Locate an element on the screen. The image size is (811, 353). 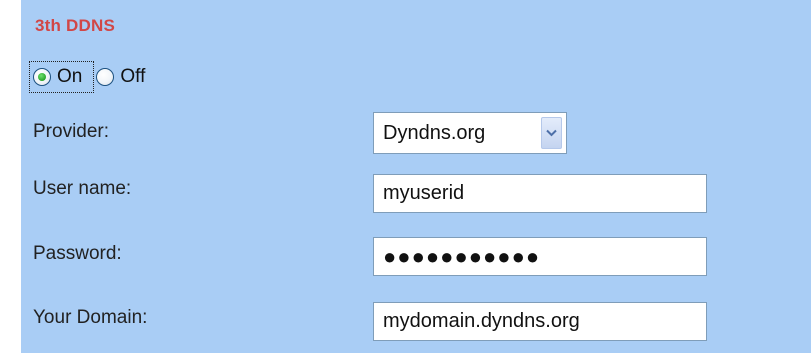
on-radio-button is located at coordinates (42, 77).